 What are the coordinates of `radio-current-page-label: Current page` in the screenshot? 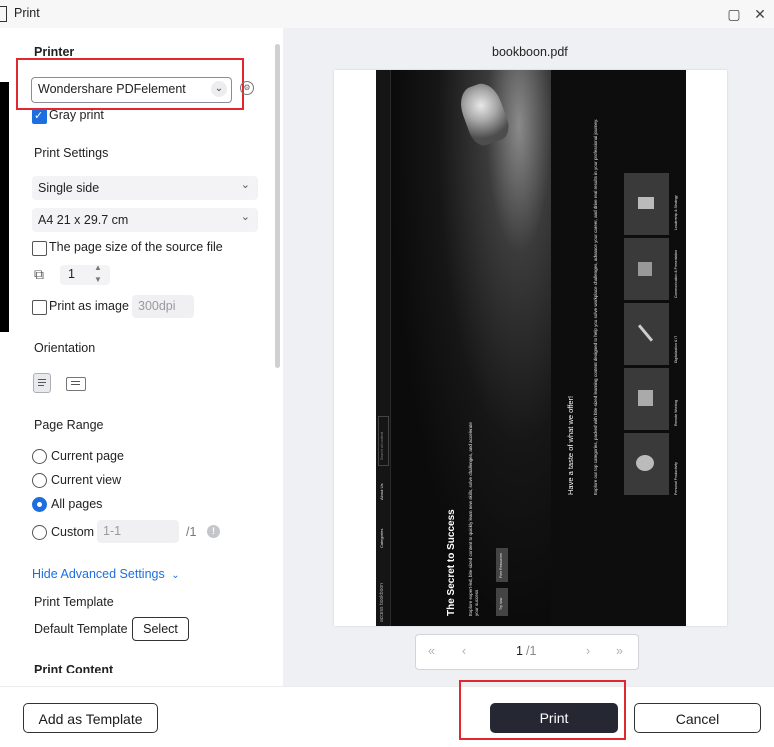 It's located at (87, 456).